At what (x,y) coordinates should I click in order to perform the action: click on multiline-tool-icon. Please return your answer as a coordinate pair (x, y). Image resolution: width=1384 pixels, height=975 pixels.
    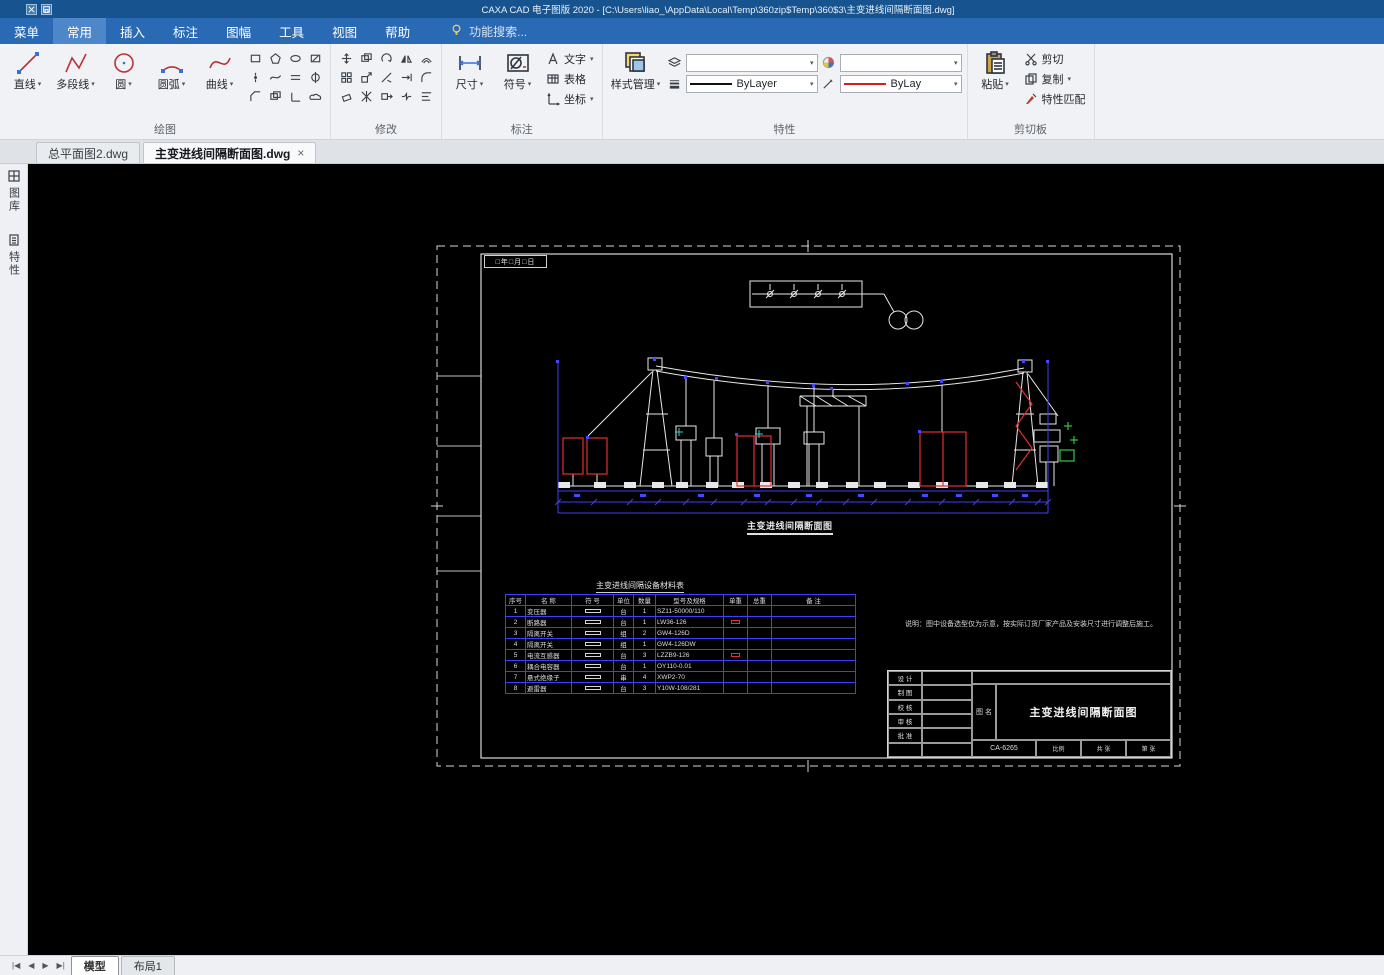
    Looking at the image, I should click on (295, 77).